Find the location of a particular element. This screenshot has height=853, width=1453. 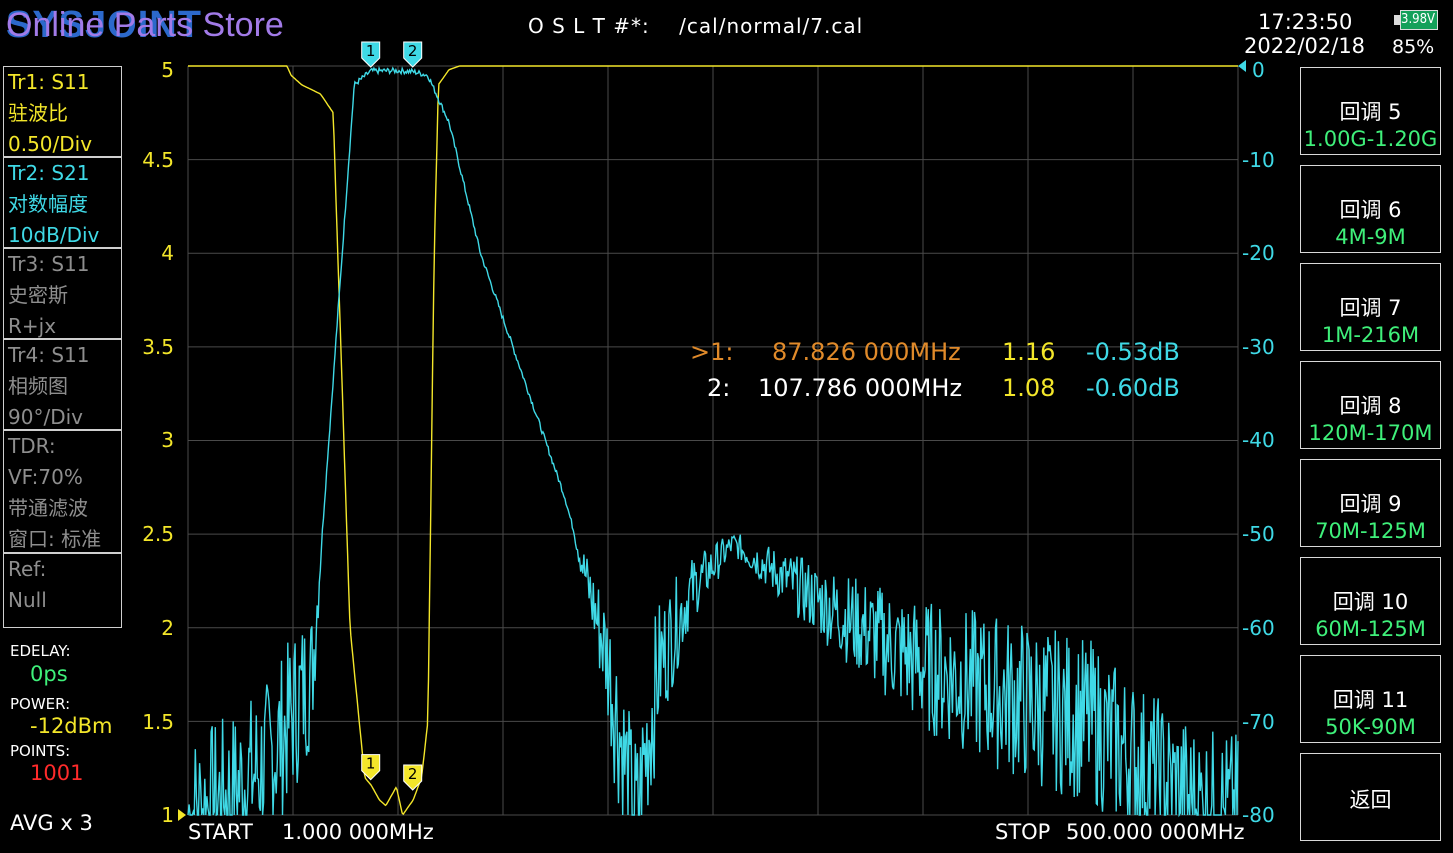

marker-2-s21-flag-label: 2 is located at coordinates (413, 51).